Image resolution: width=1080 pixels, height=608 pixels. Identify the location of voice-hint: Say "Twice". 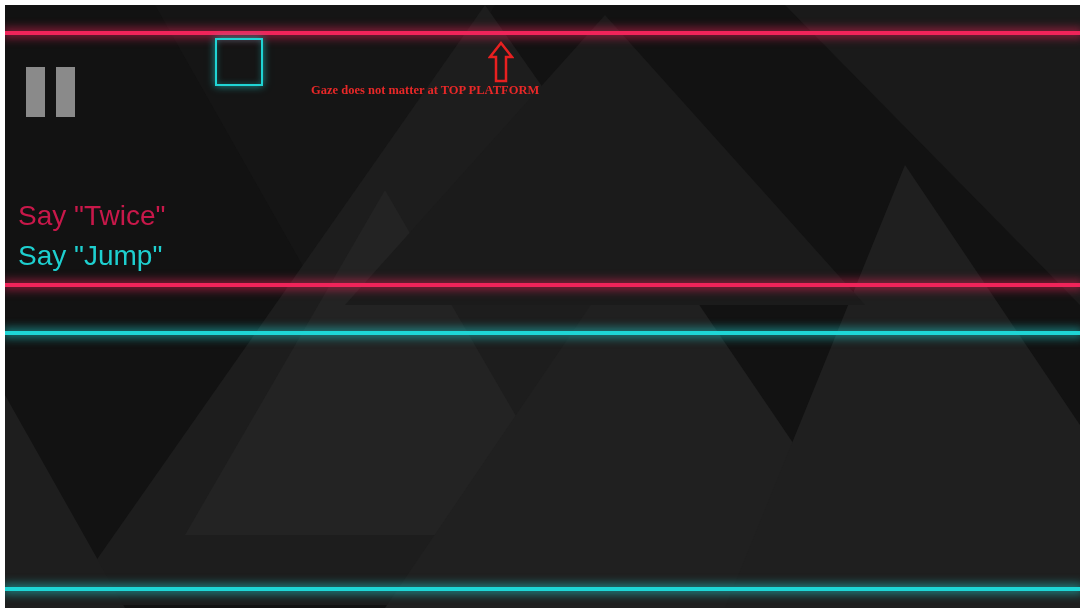
(92, 216).